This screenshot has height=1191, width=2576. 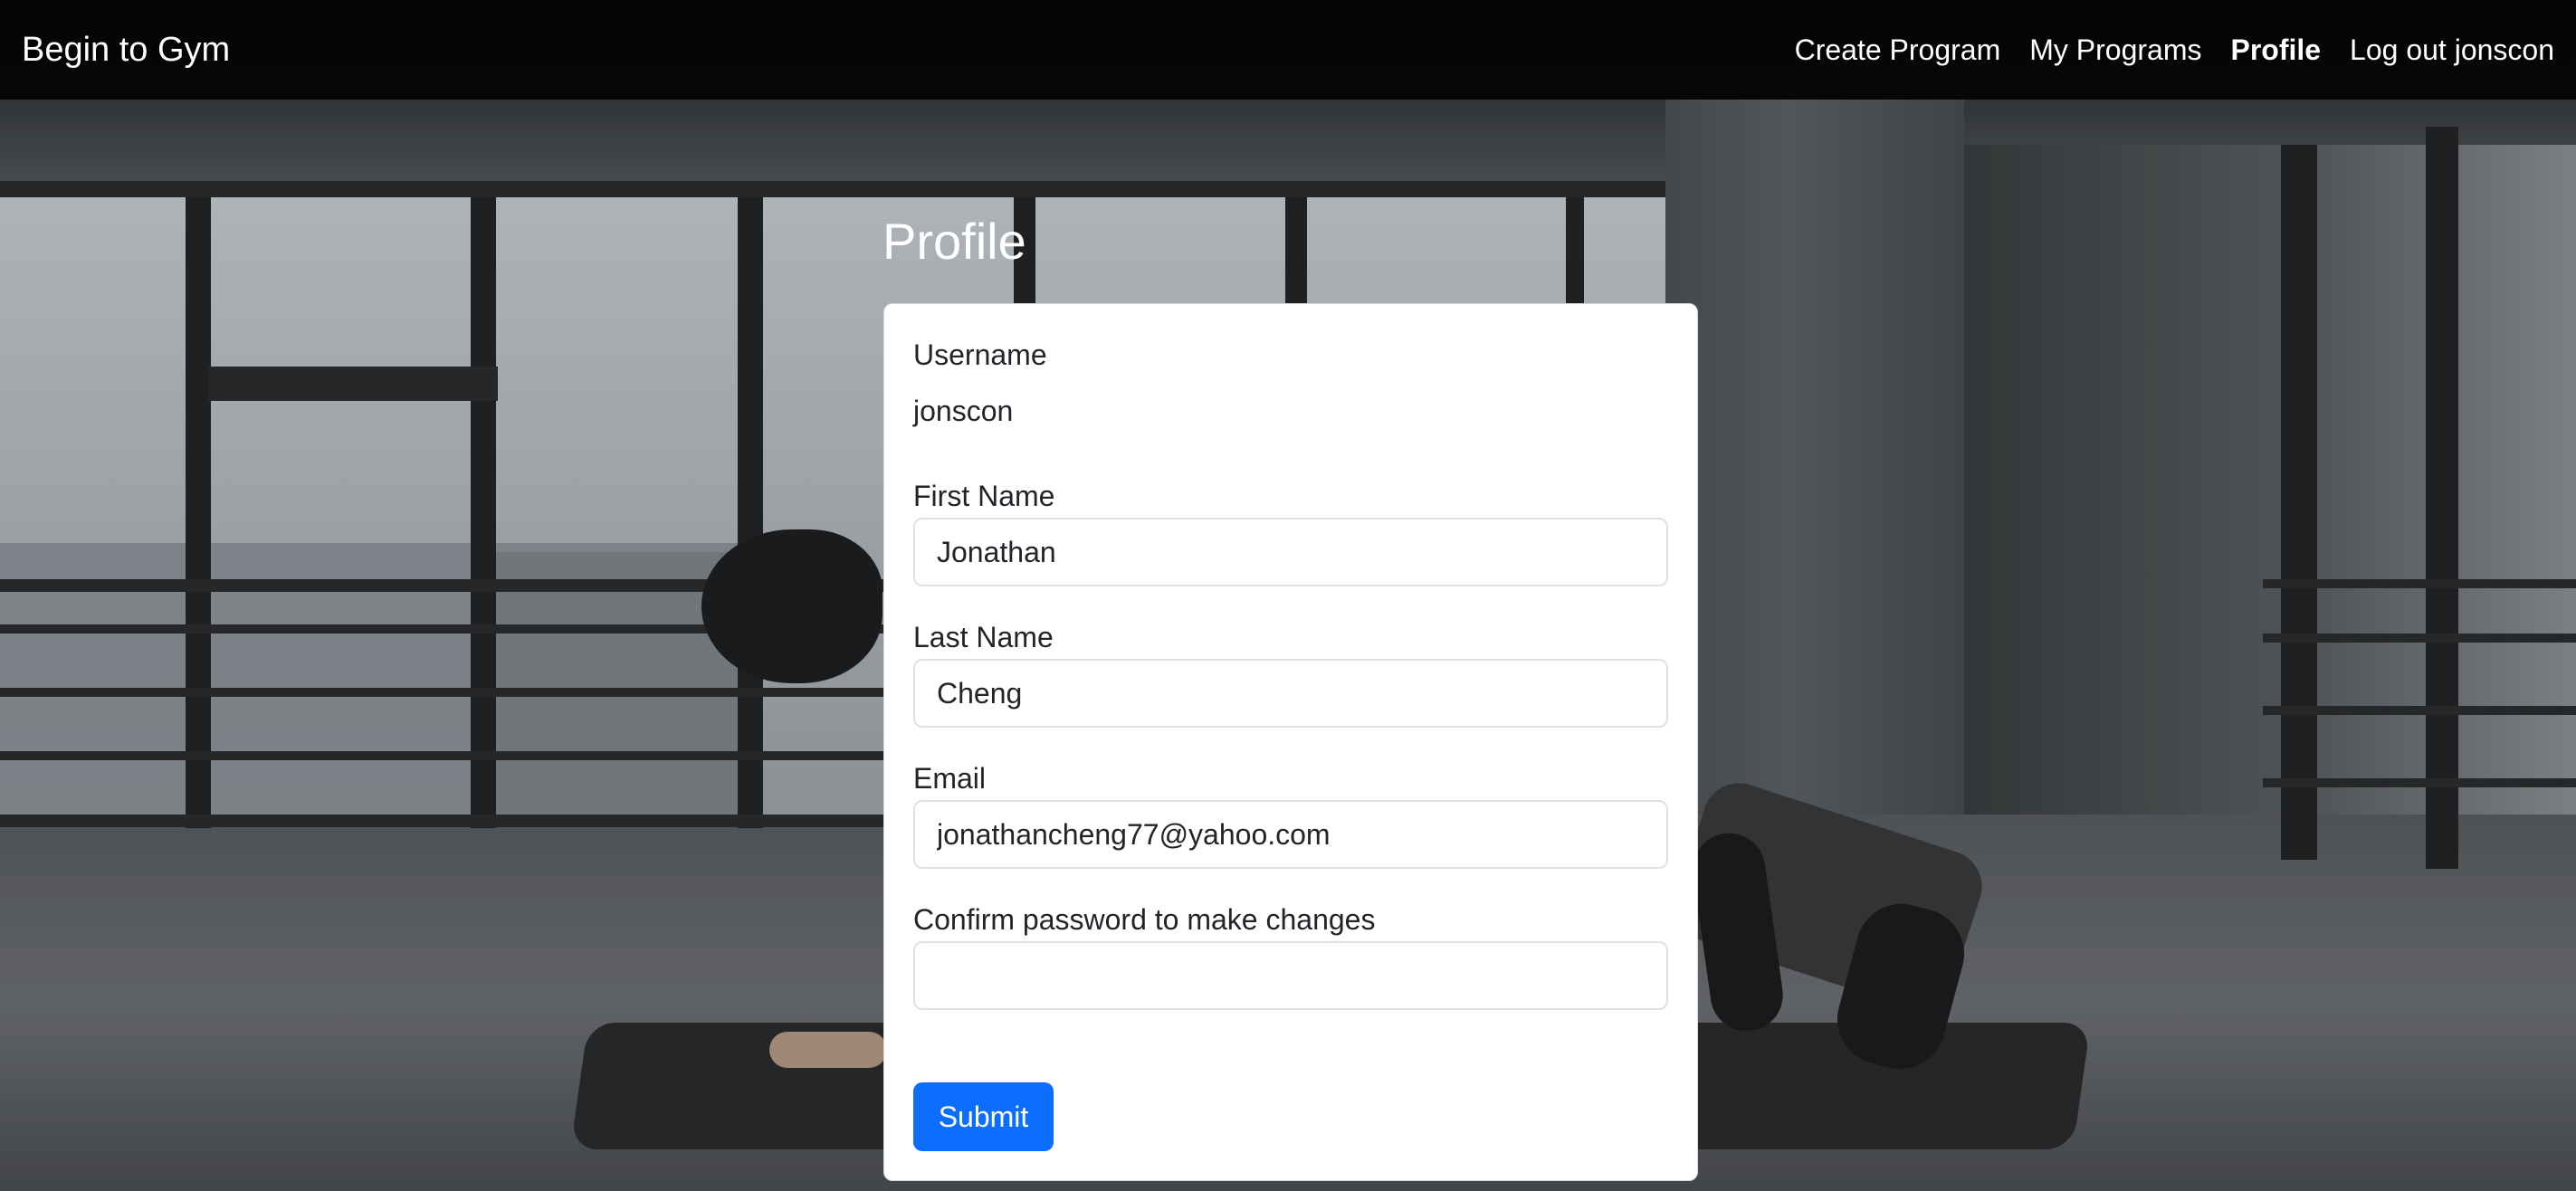 What do you see at coordinates (954, 242) in the screenshot?
I see `page-title: Profile` at bounding box center [954, 242].